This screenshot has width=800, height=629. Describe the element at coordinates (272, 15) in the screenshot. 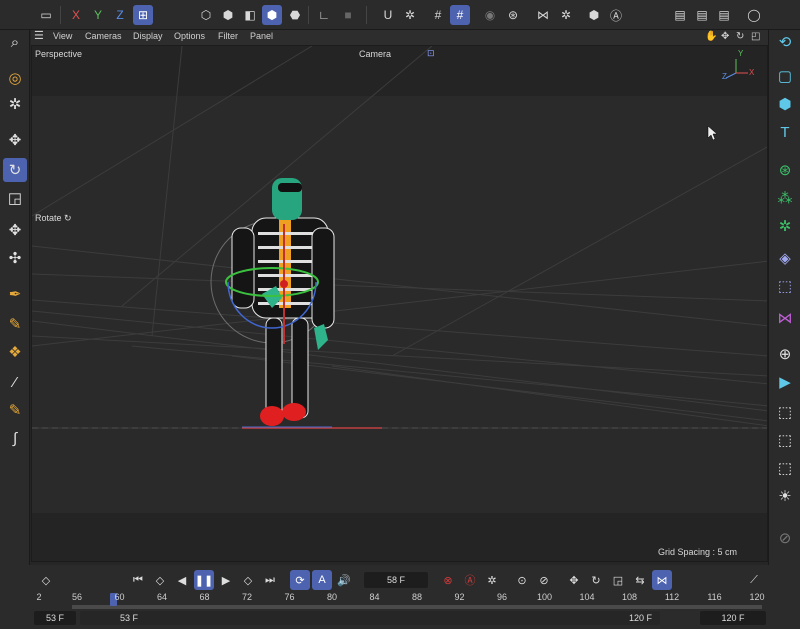

I see `model-mode-icon: ⬢` at that location.